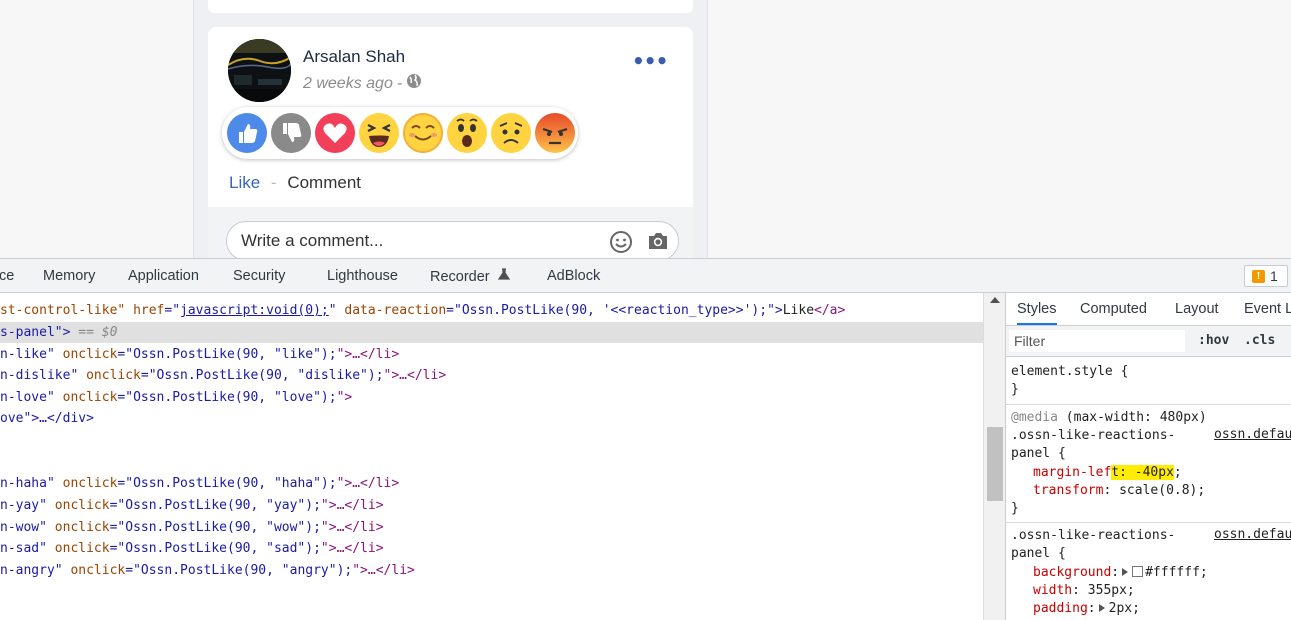 This screenshot has height=620, width=1291. What do you see at coordinates (502, 276) in the screenshot?
I see `flask-icon` at bounding box center [502, 276].